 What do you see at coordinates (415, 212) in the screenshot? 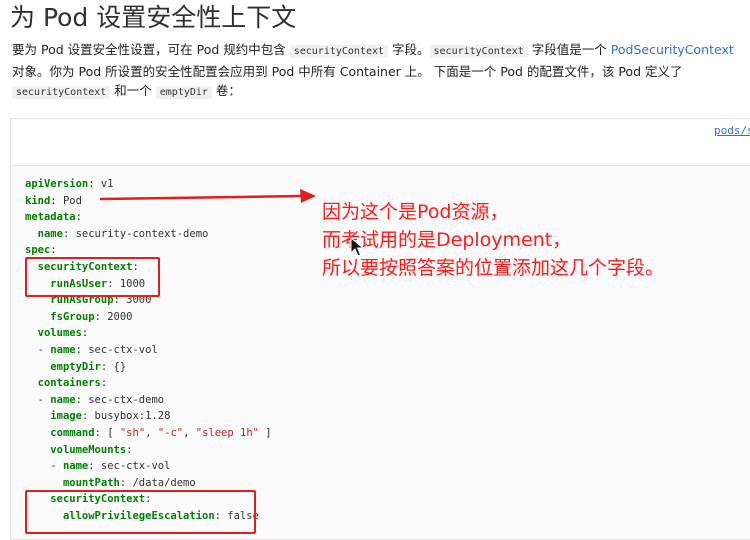
I see `annotation-line-1: 因为这个是Pod资源，` at bounding box center [415, 212].